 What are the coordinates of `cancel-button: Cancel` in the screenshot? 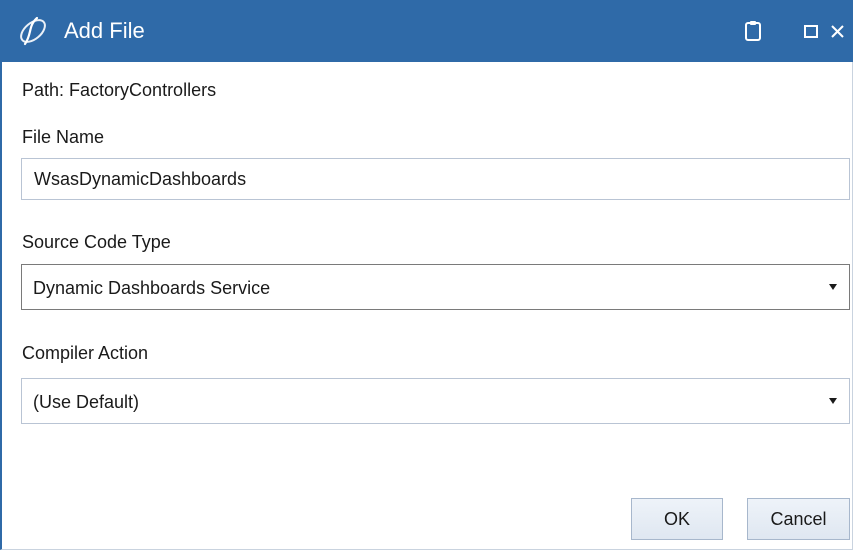 It's located at (798, 519).